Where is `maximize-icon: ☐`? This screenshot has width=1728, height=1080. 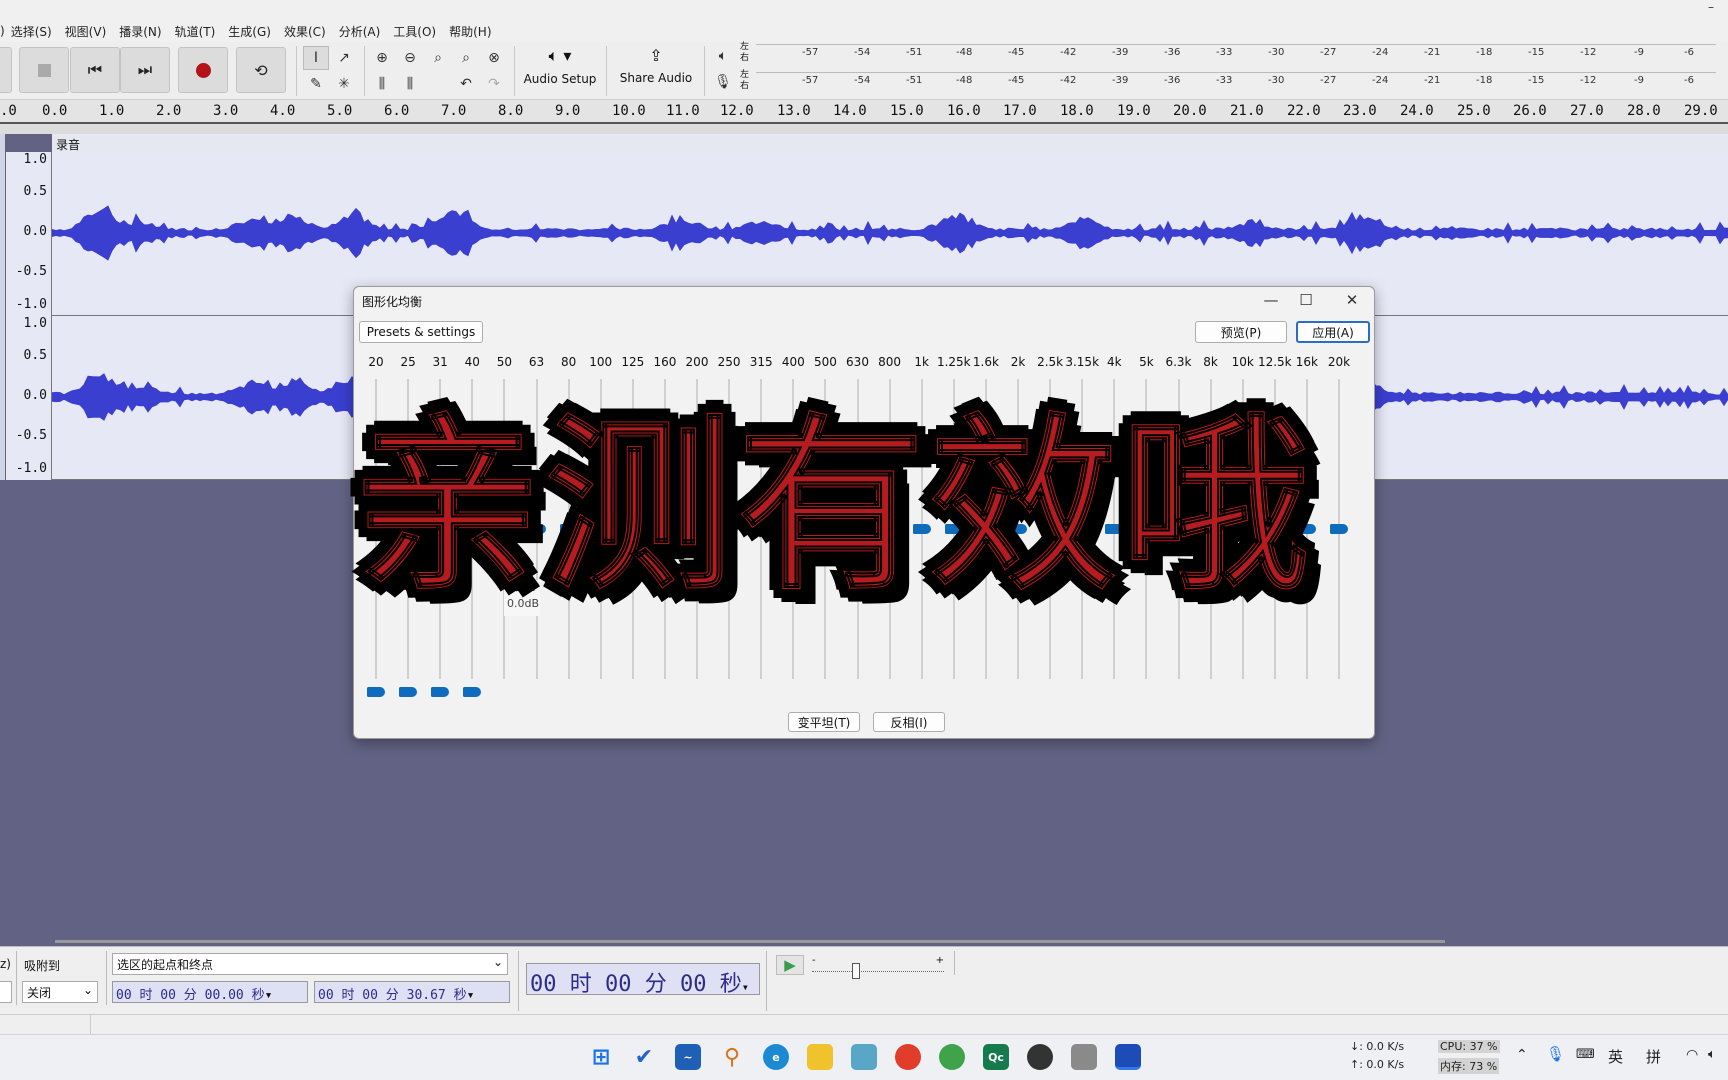 maximize-icon: ☐ is located at coordinates (1306, 300).